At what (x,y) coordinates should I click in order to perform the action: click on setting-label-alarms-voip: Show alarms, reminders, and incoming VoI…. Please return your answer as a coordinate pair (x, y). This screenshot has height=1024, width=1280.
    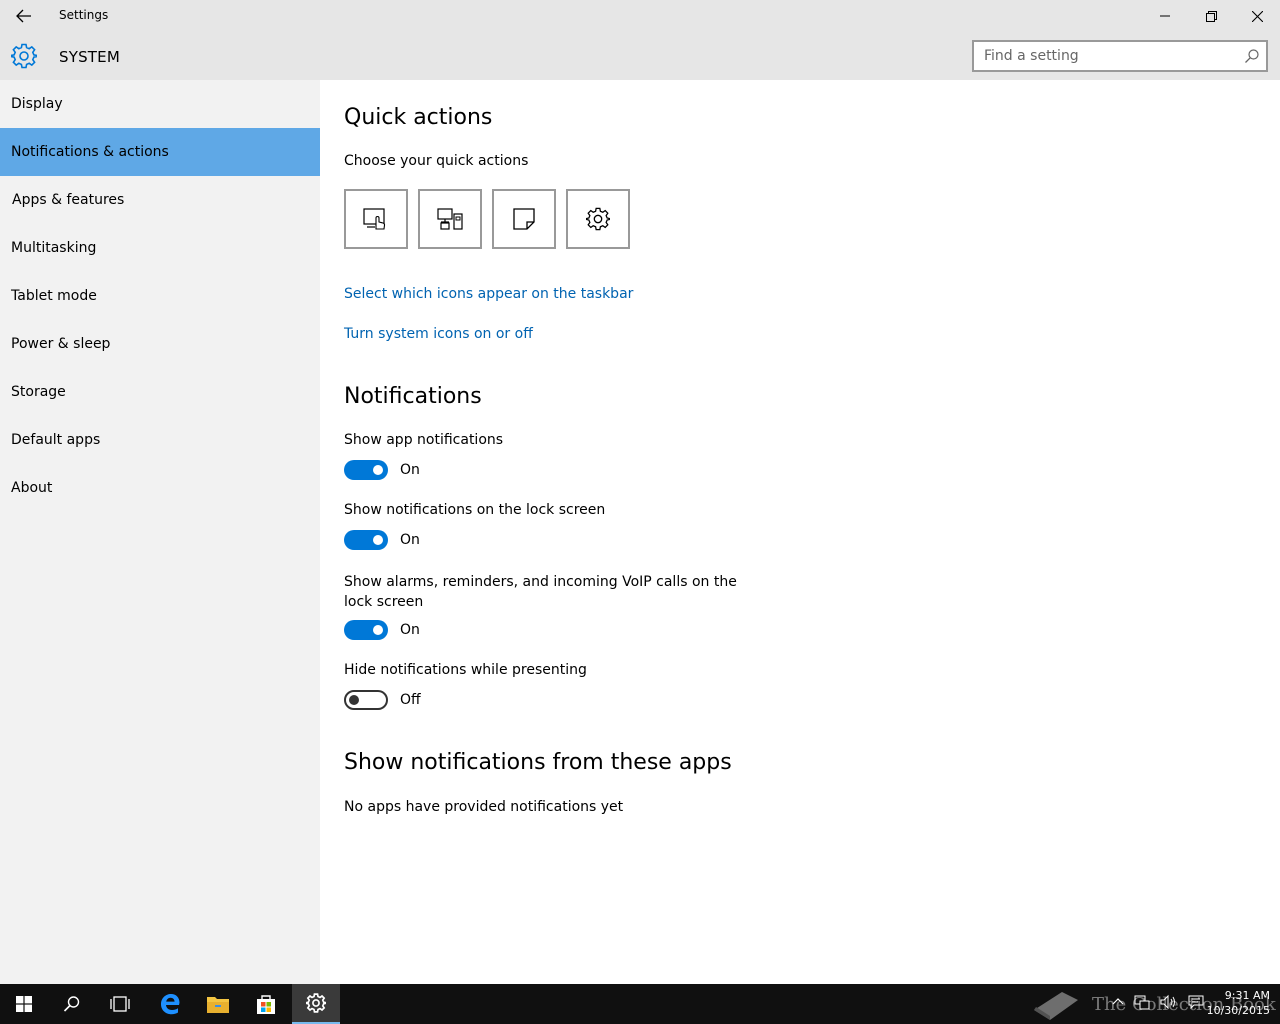
    Looking at the image, I should click on (540, 592).